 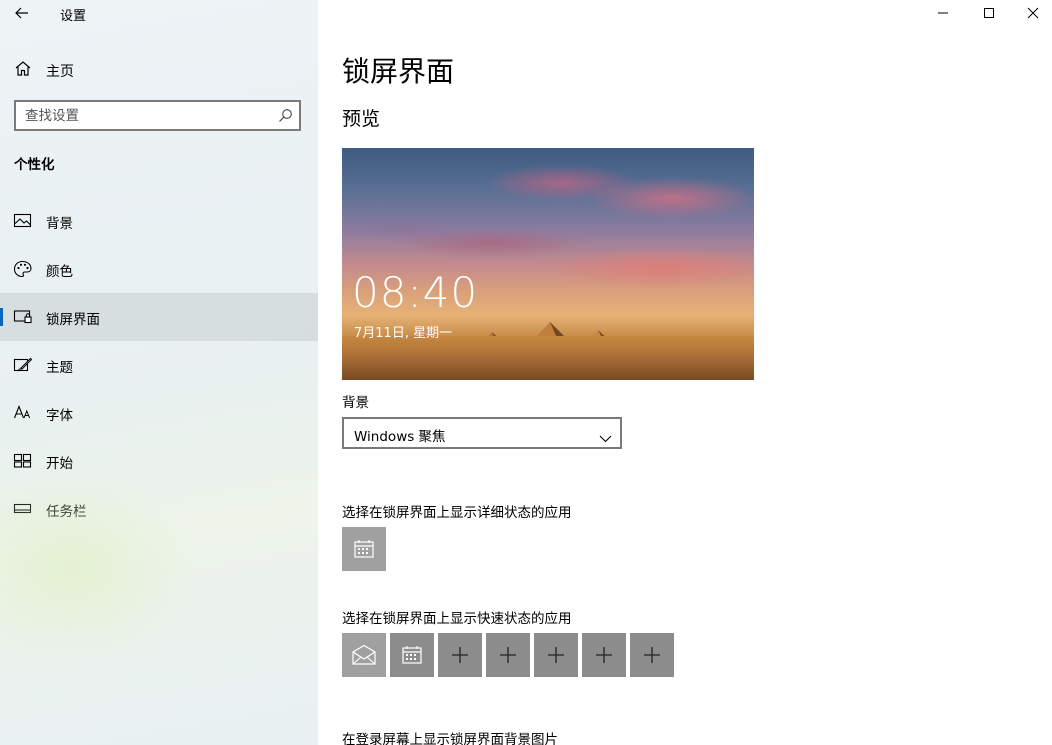 I want to click on home-icon, so click(x=23, y=70).